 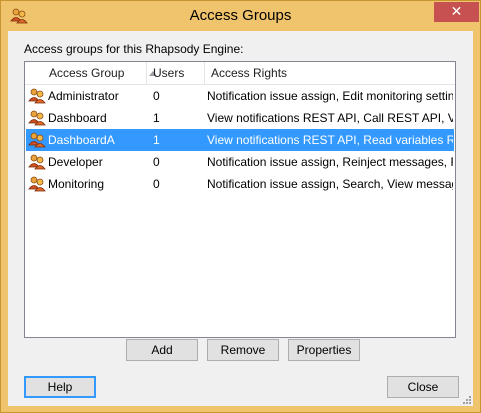 I want to click on list-header: Access Group Users Access Rights, so click(x=240, y=73).